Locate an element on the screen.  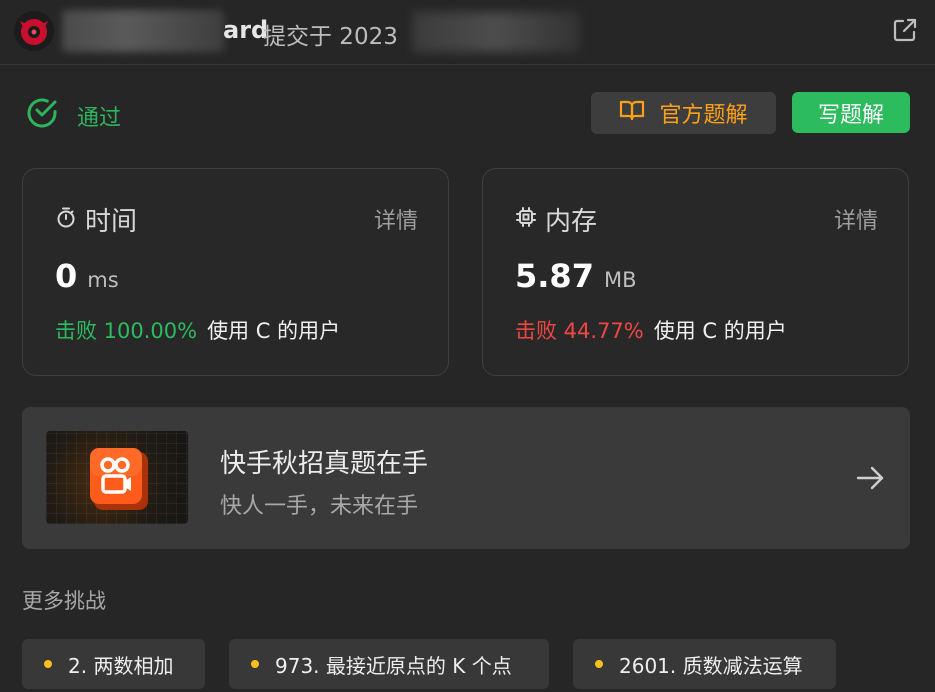
banner-image is located at coordinates (117, 477).